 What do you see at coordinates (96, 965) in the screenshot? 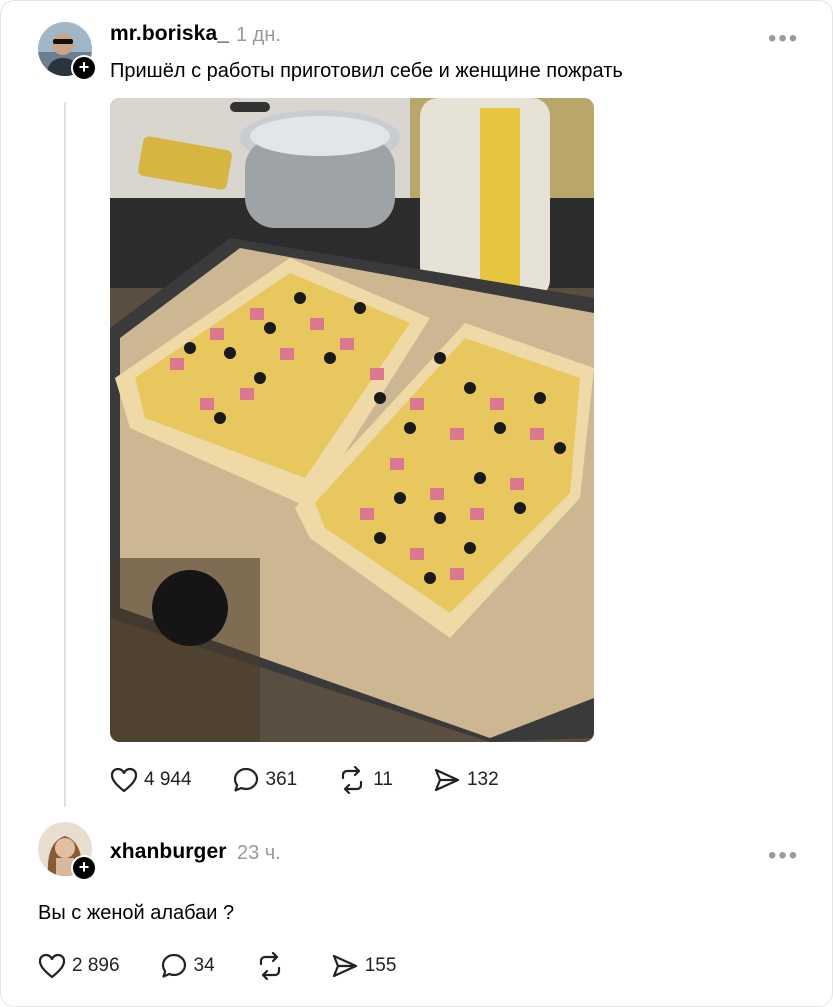
I see `like-count: 2 896` at bounding box center [96, 965].